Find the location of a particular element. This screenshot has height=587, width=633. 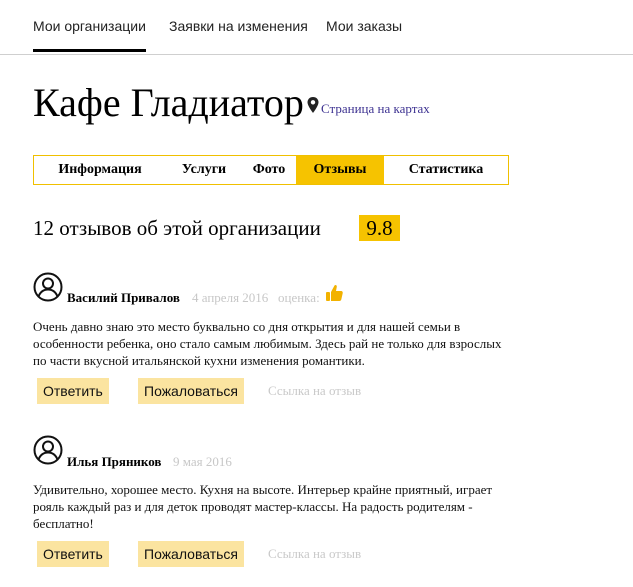

tab-photos: Фото is located at coordinates (269, 170).